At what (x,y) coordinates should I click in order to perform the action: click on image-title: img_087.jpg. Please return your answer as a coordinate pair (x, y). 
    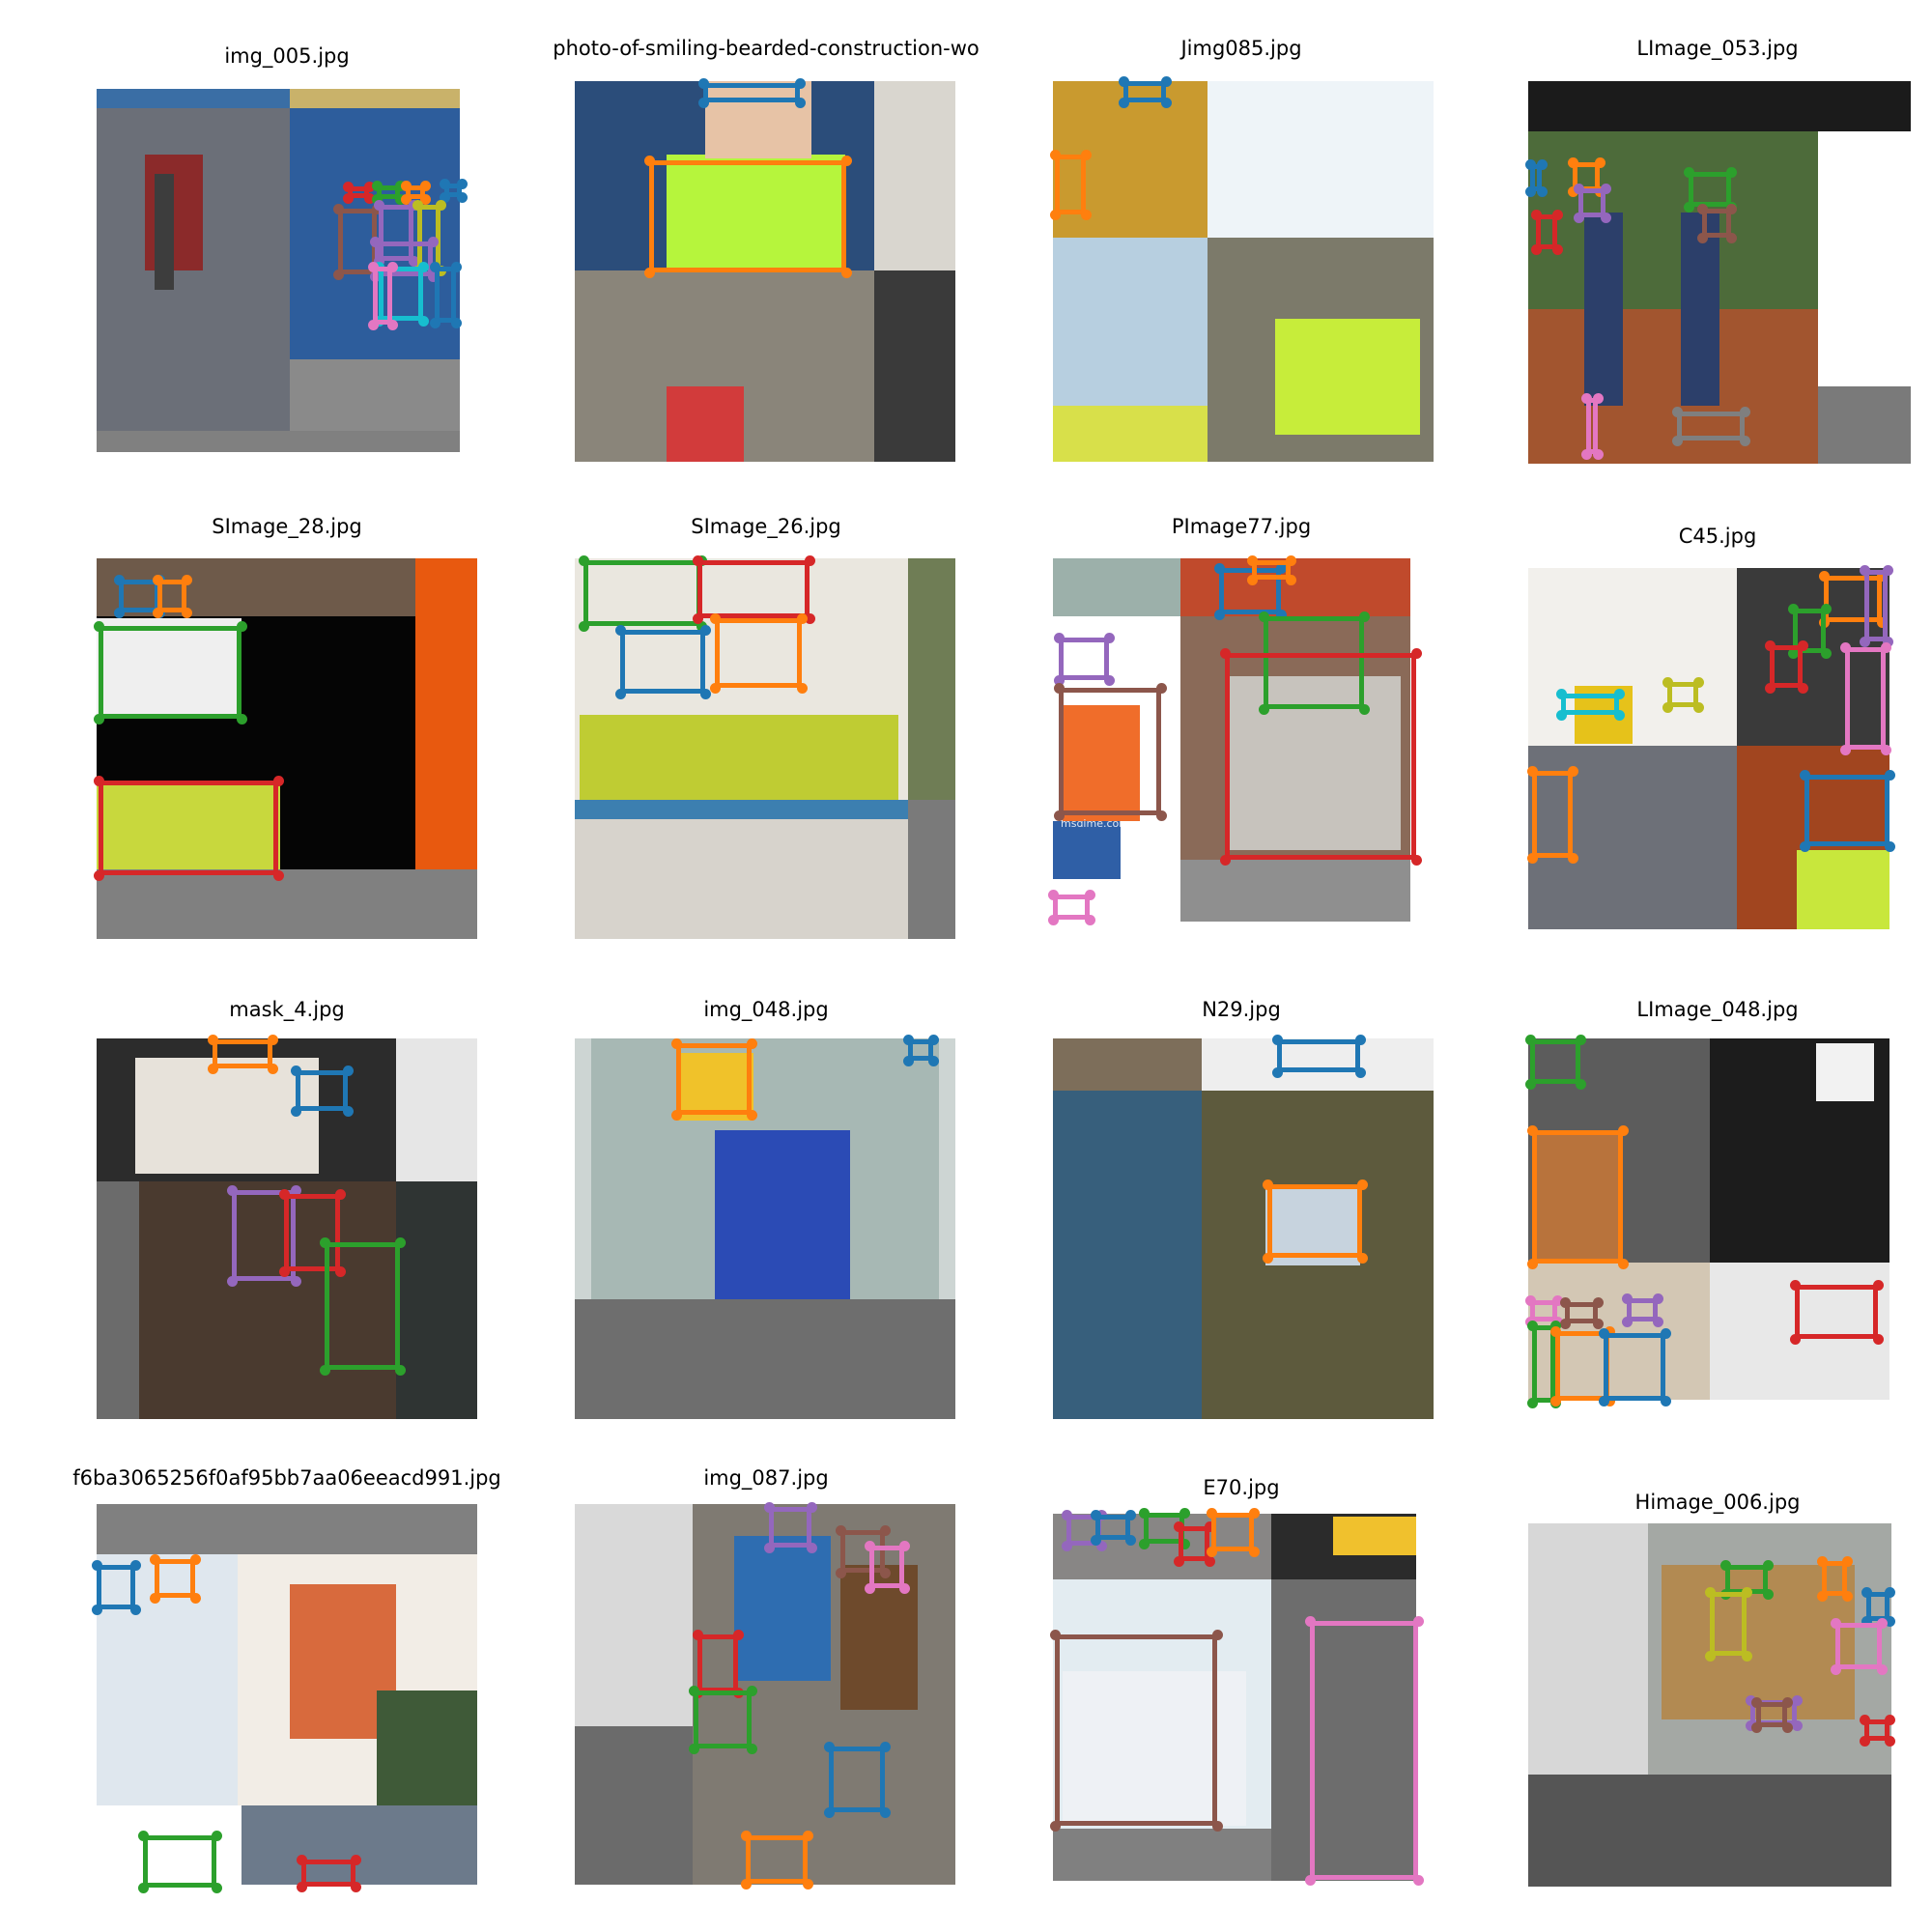
    Looking at the image, I should click on (766, 1478).